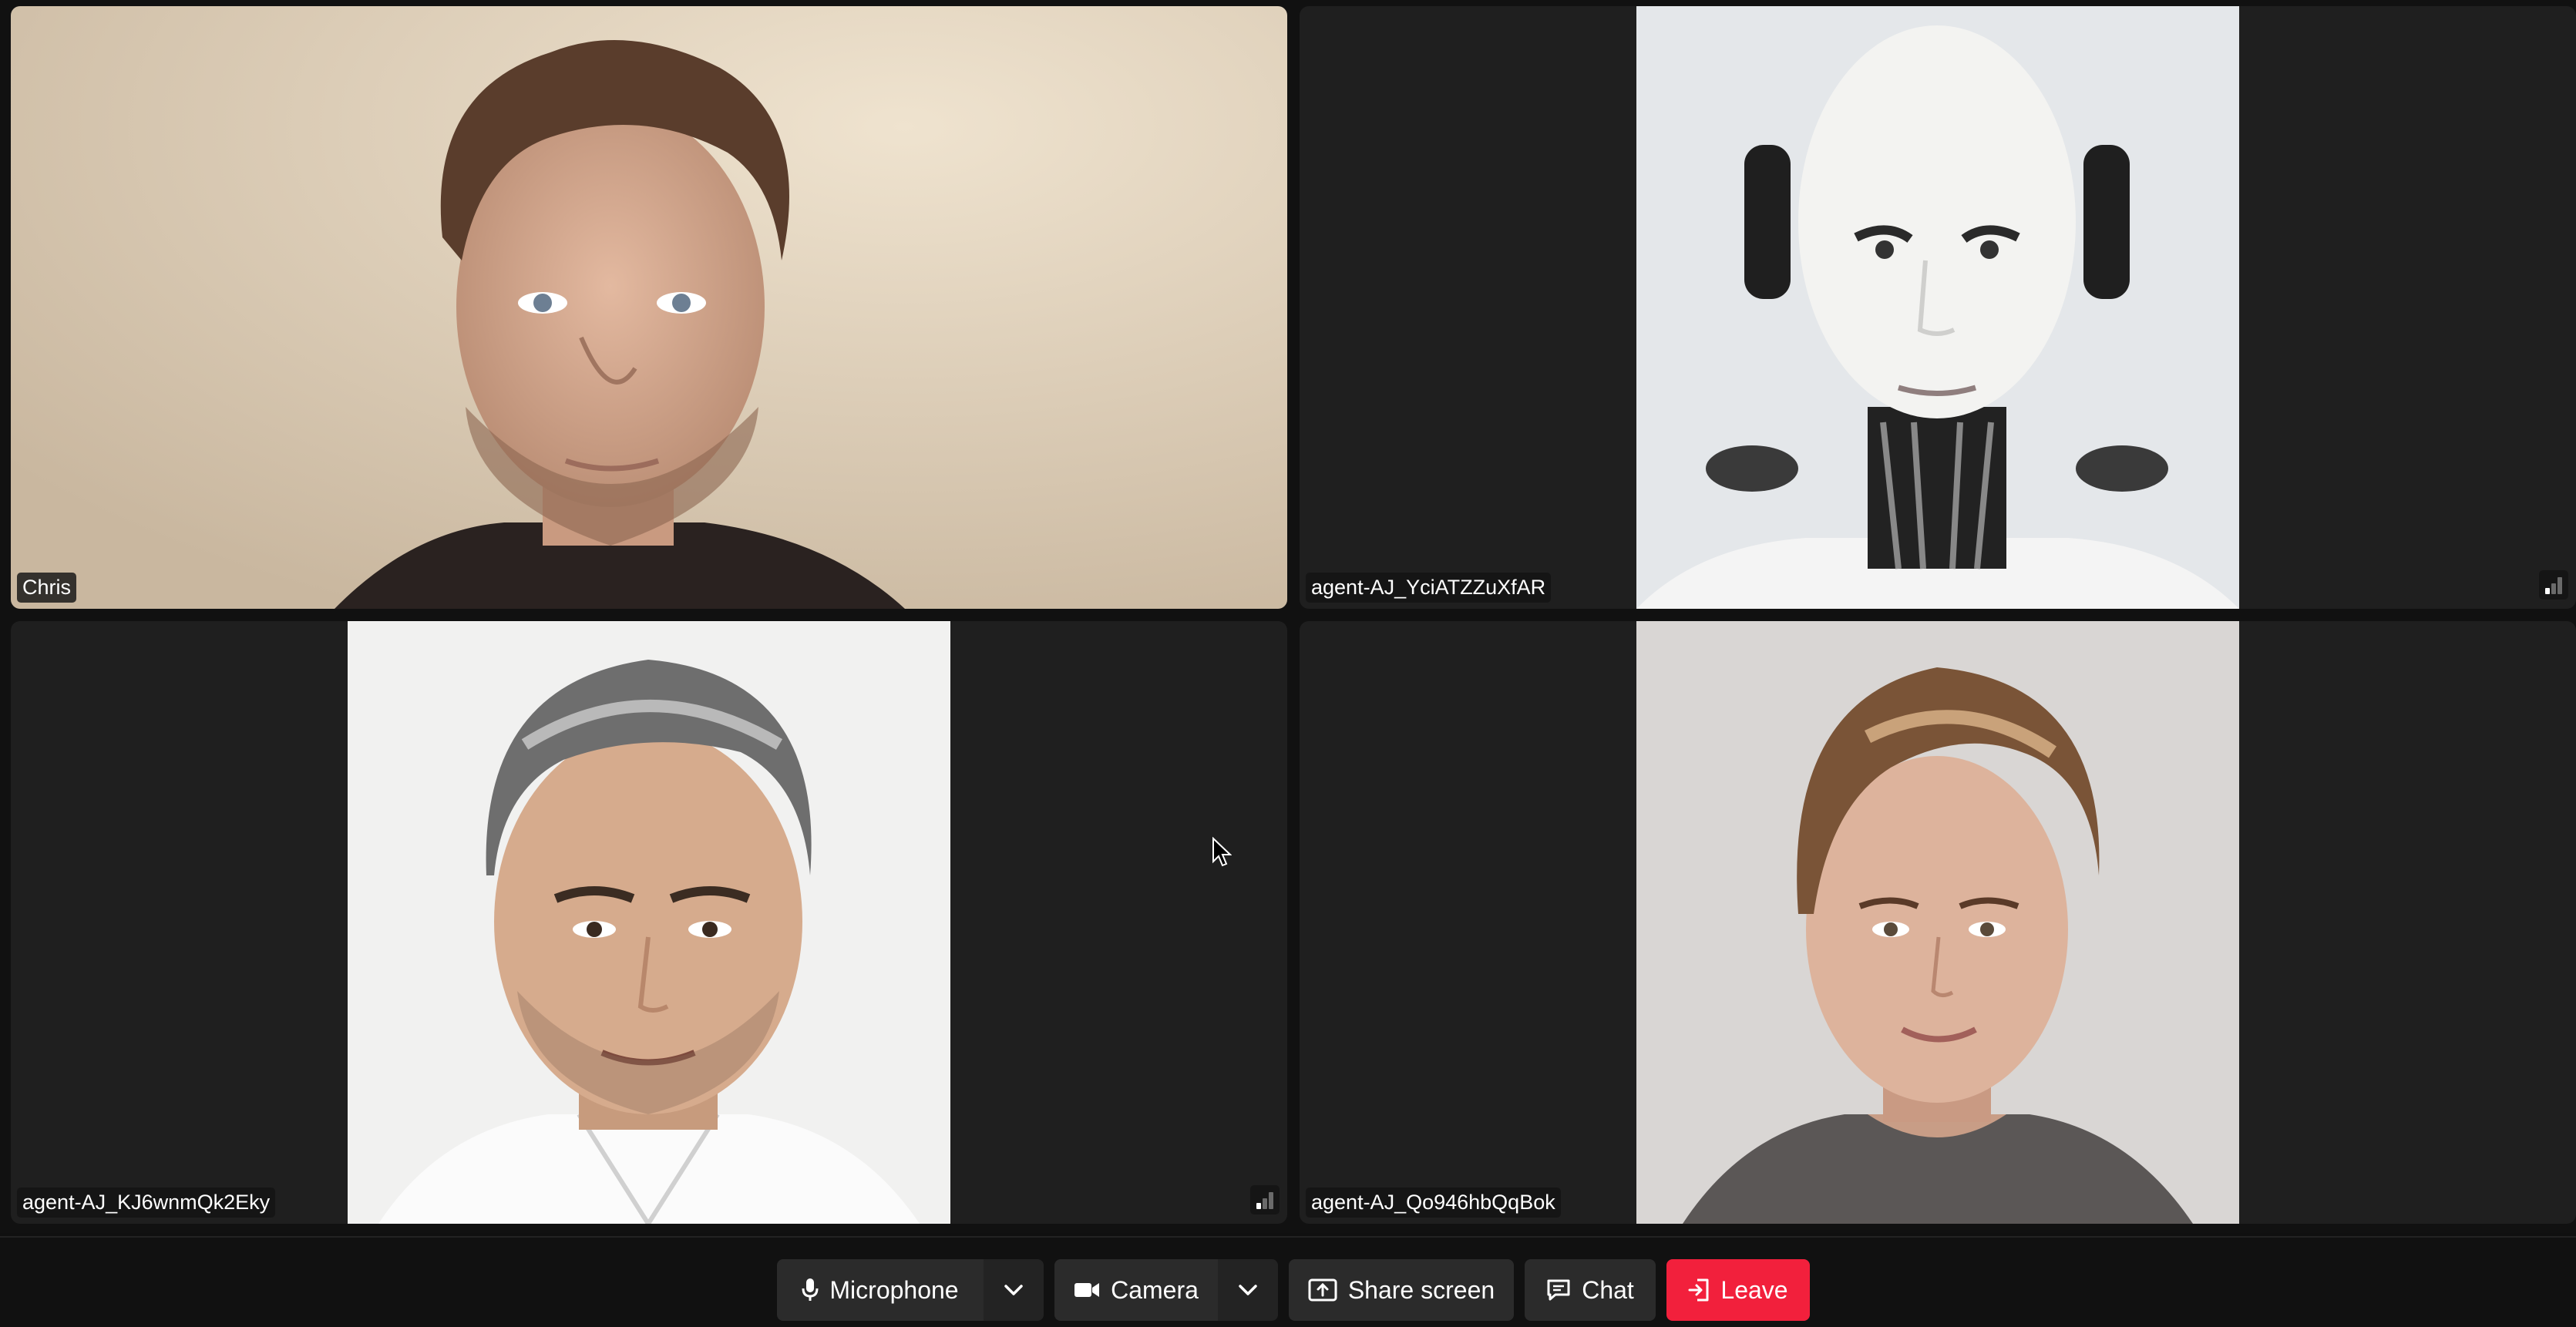  I want to click on mouse-cursor-icon, so click(1222, 852).